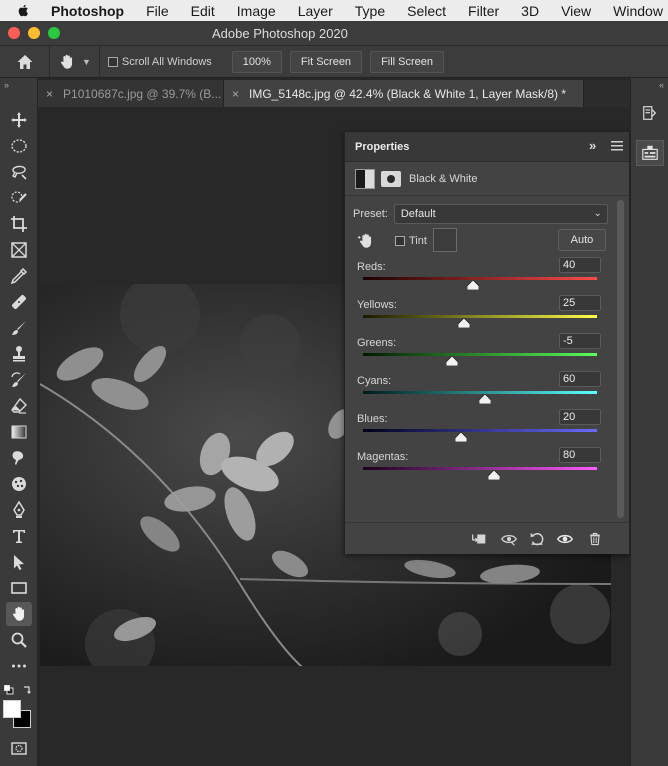 Image resolution: width=668 pixels, height=766 pixels. Describe the element at coordinates (12, 709) in the screenshot. I see `foreground-color-swatch` at that location.